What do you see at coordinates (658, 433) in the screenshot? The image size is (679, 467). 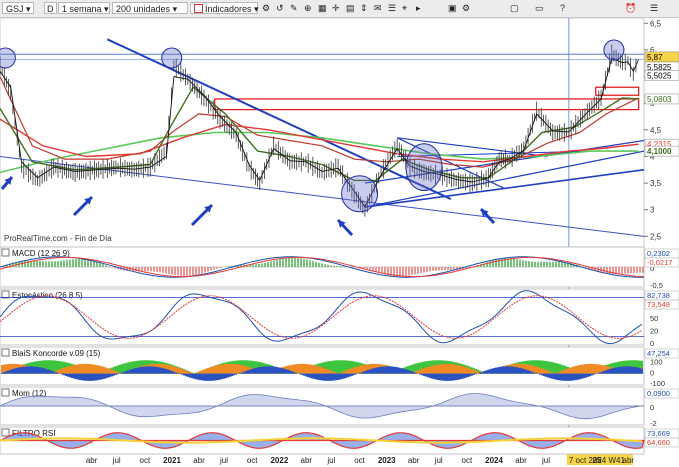 I see `panel-value-filtro-rsi: 73,669` at bounding box center [658, 433].